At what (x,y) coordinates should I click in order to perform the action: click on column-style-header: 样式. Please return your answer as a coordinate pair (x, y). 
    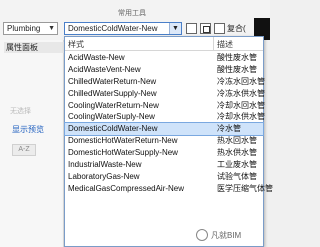
    Looking at the image, I should click on (76, 44).